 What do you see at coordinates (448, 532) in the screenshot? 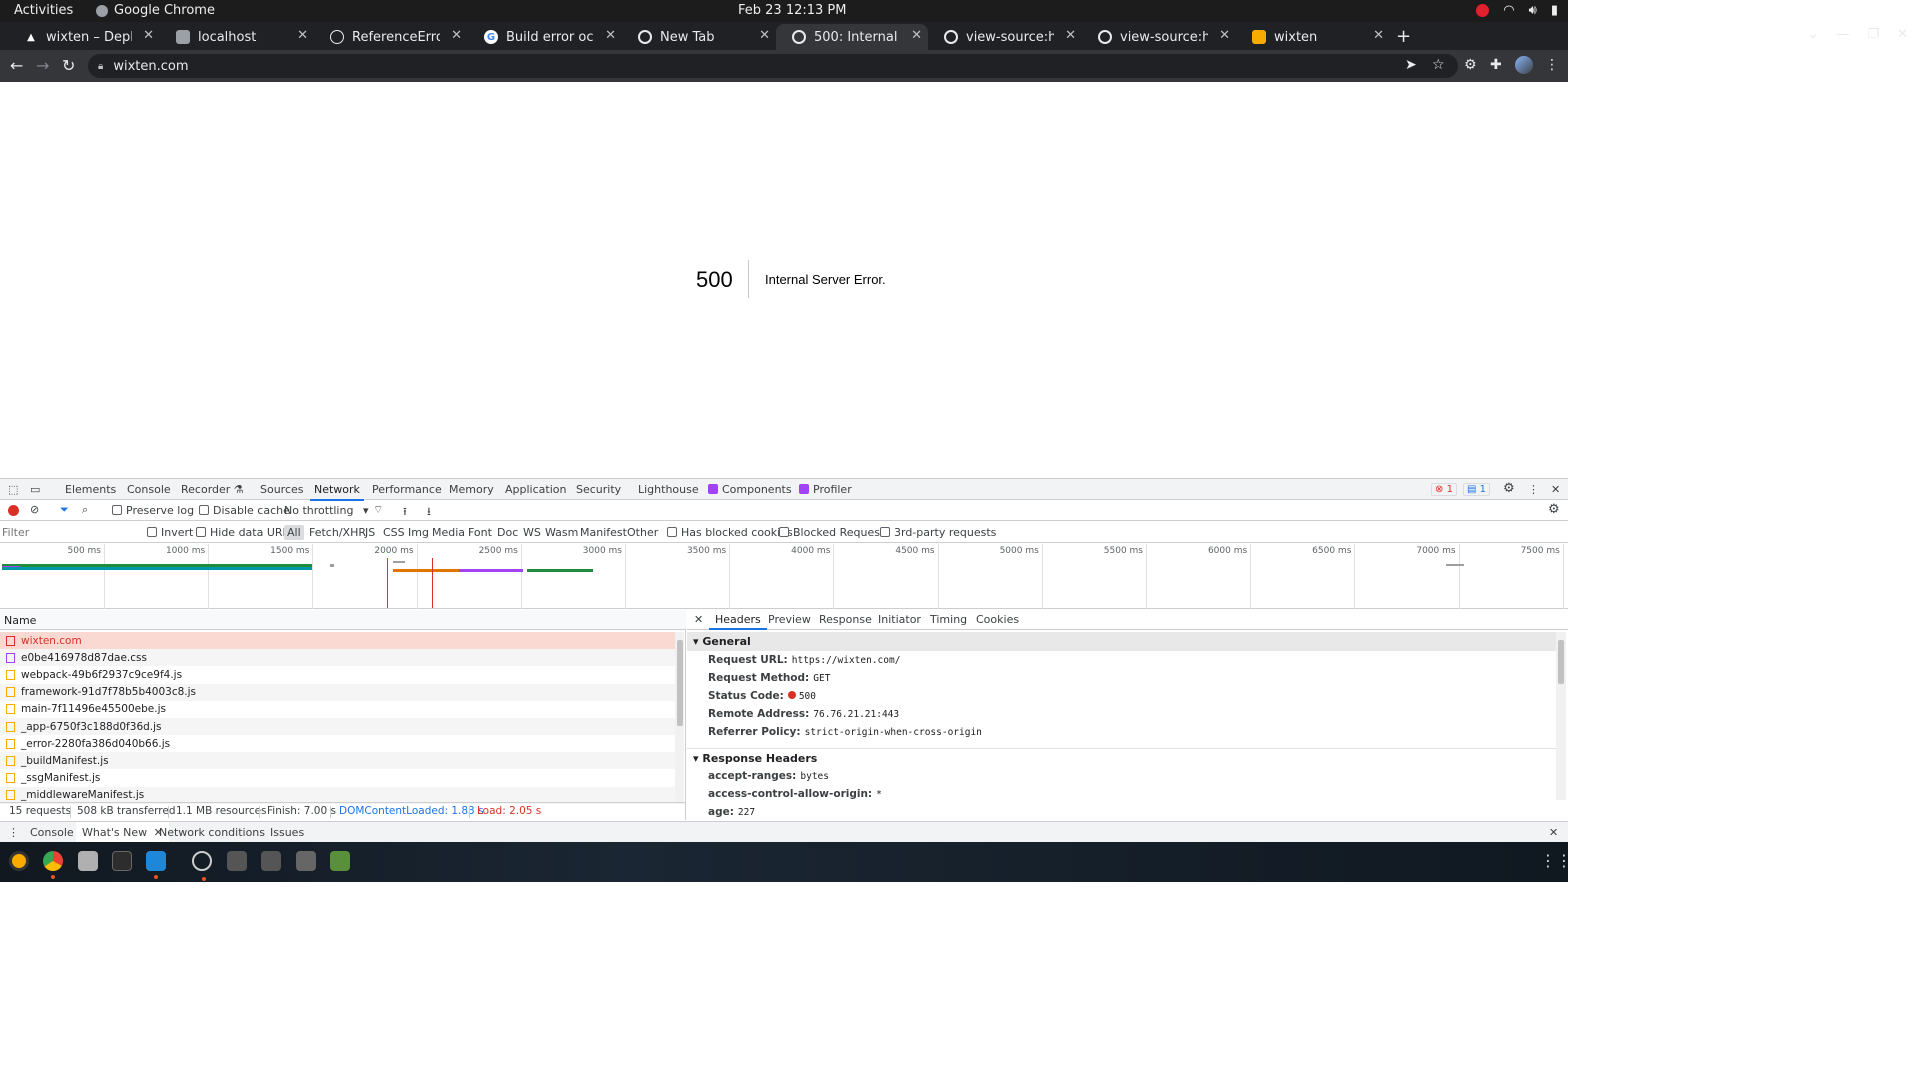
I see `filter-type-media: Media` at bounding box center [448, 532].